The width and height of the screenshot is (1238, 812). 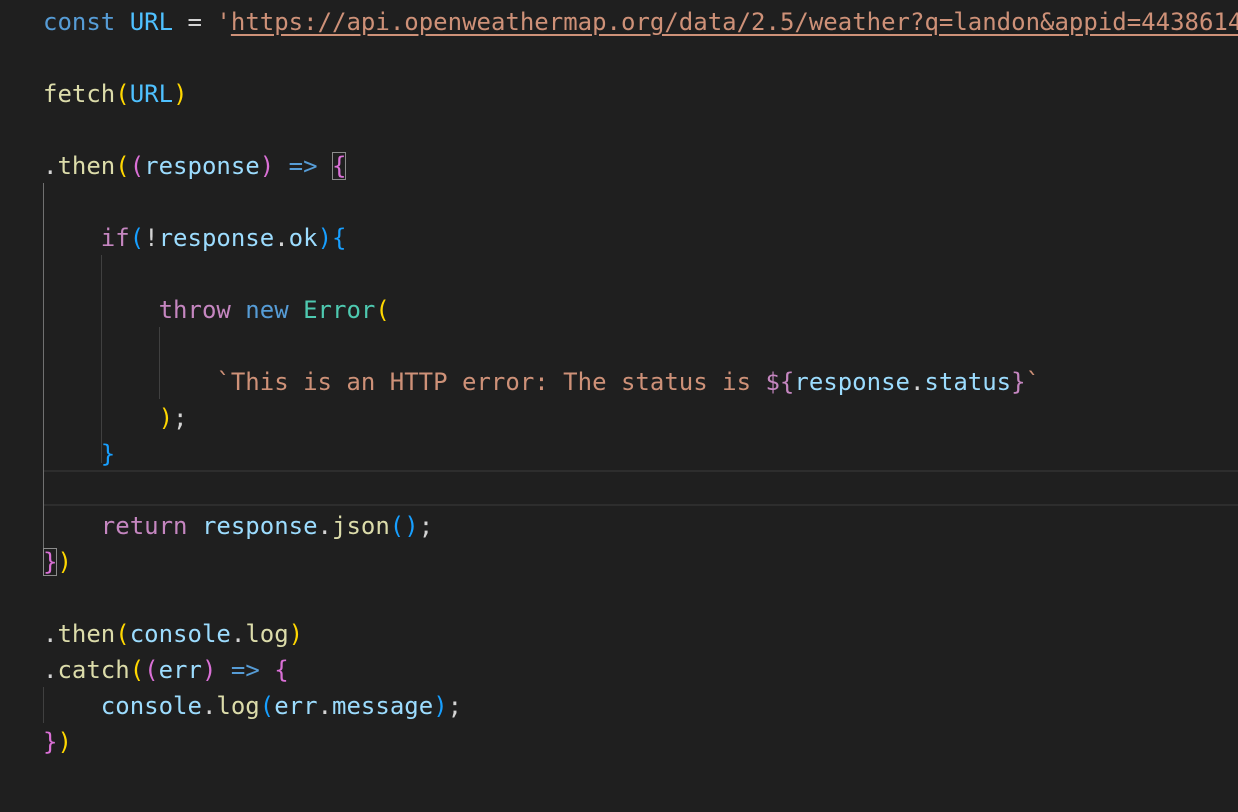 I want to click on keyword-return: return, so click(x=144, y=526).